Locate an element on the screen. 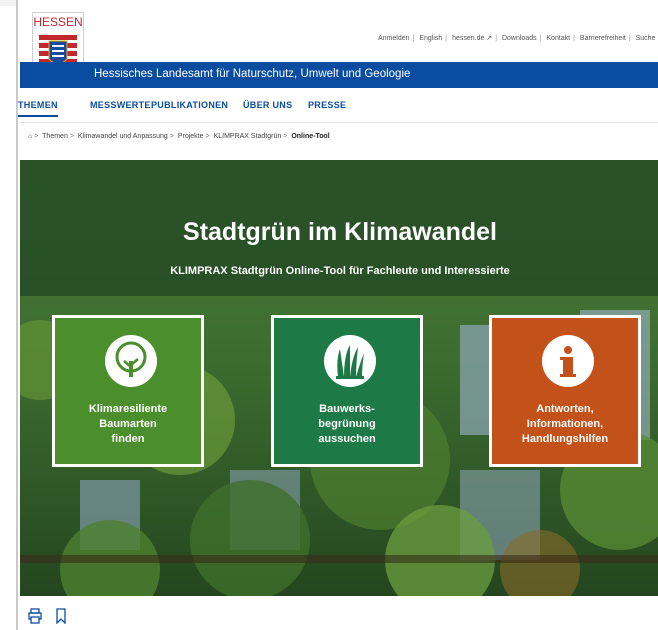 This screenshot has height=630, width=658. tile-baumarten-label: Klimaresiliente Baumarten finden is located at coordinates (128, 424).